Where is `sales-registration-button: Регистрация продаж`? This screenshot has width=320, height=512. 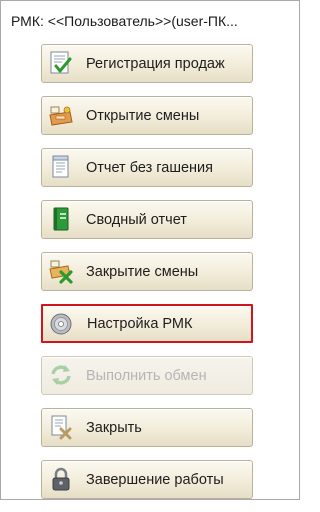 sales-registration-button: Регистрация продаж is located at coordinates (147, 63).